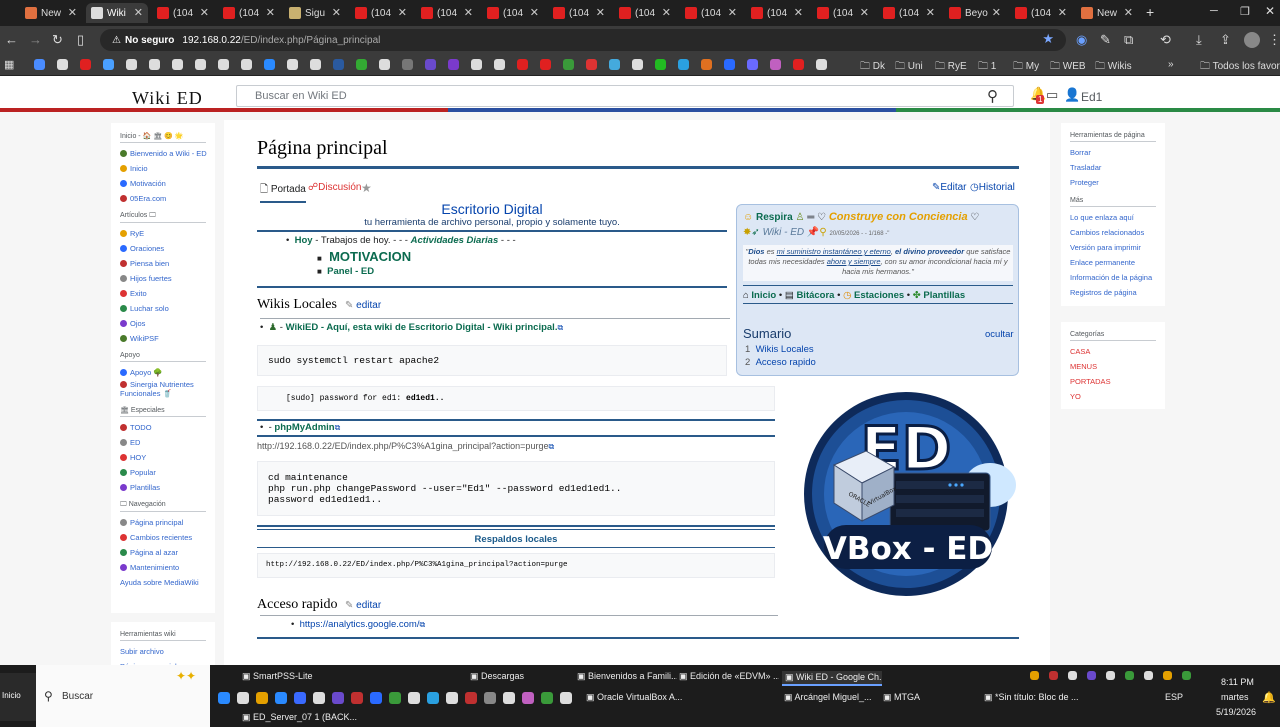 This screenshot has width=1280, height=727. What do you see at coordinates (304, 427) in the screenshot?
I see `phpmyadmin-link: phpMyAdmin` at bounding box center [304, 427].